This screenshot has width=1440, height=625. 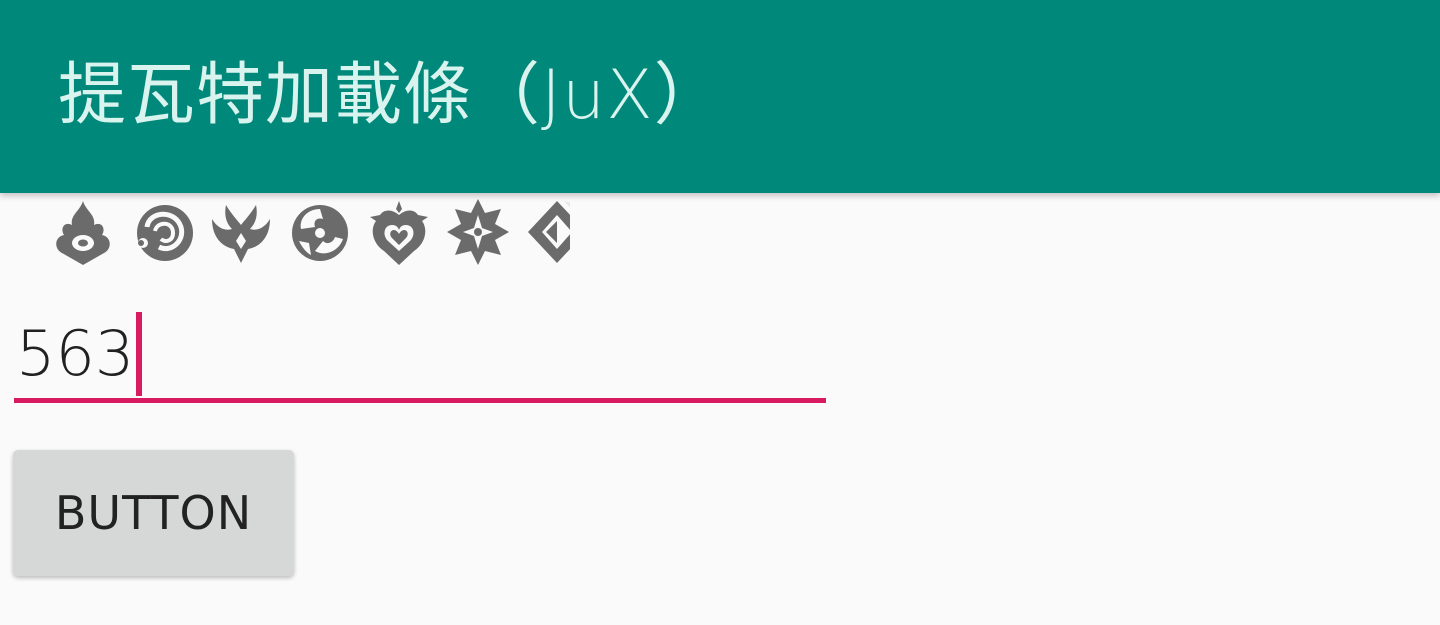 What do you see at coordinates (478, 232) in the screenshot?
I see `cryo-icon` at bounding box center [478, 232].